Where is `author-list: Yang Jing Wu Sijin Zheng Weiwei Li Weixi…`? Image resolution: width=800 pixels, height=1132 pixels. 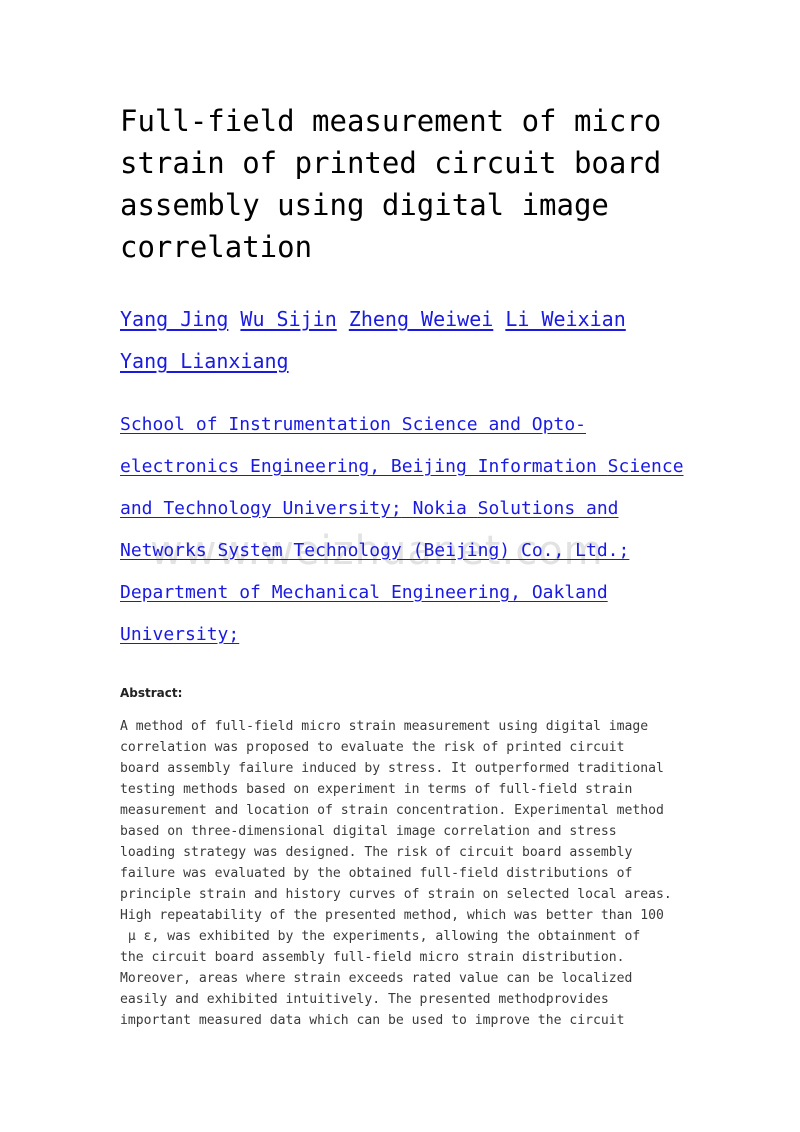 author-list: Yang Jing Wu Sijin Zheng Weiwei Li Weixi… is located at coordinates (400, 340).